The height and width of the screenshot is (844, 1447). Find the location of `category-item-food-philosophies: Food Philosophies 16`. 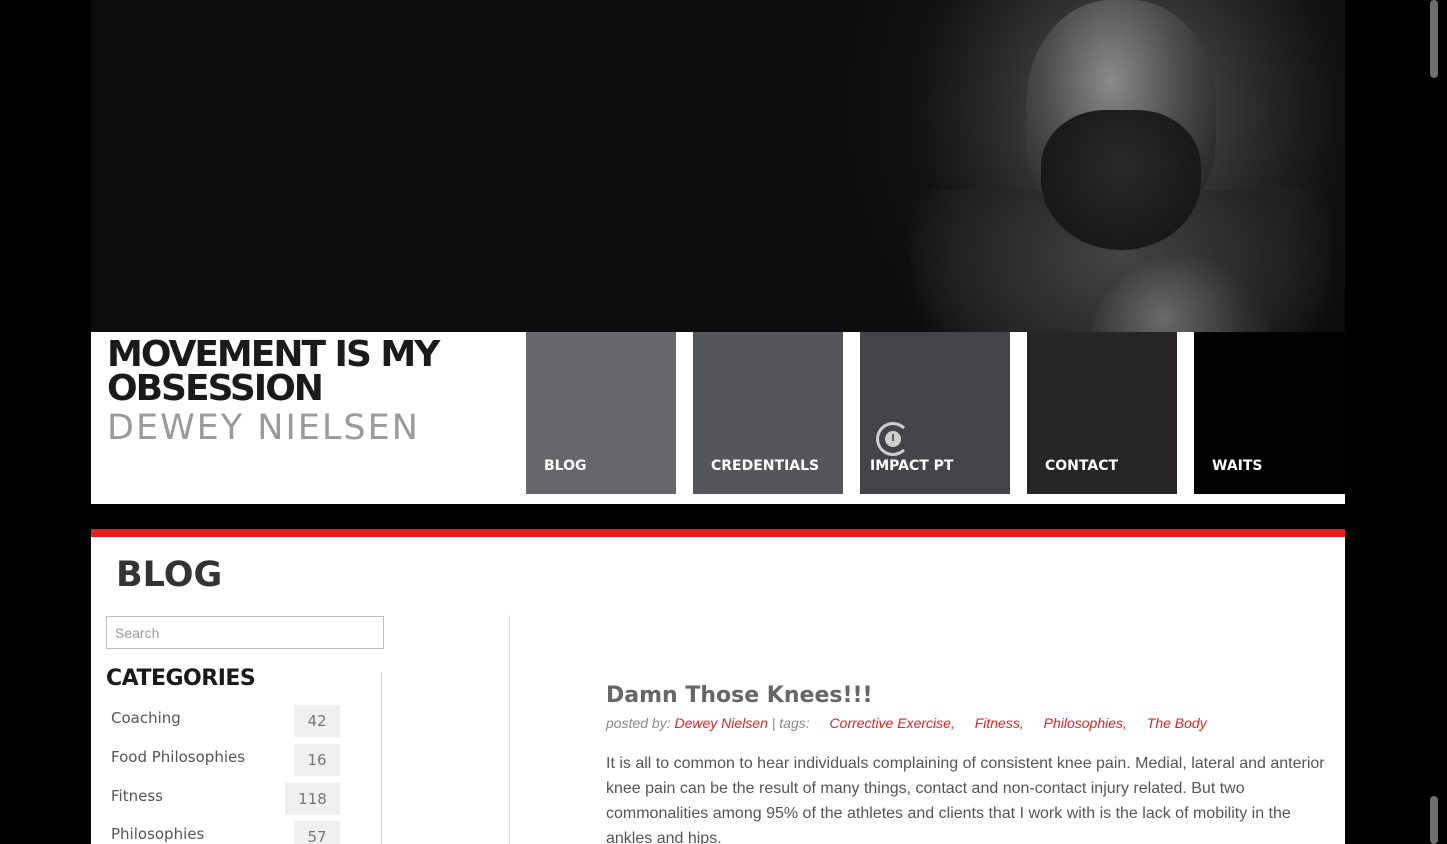

category-item-food-philosophies: Food Philosophies 16 is located at coordinates (226, 762).